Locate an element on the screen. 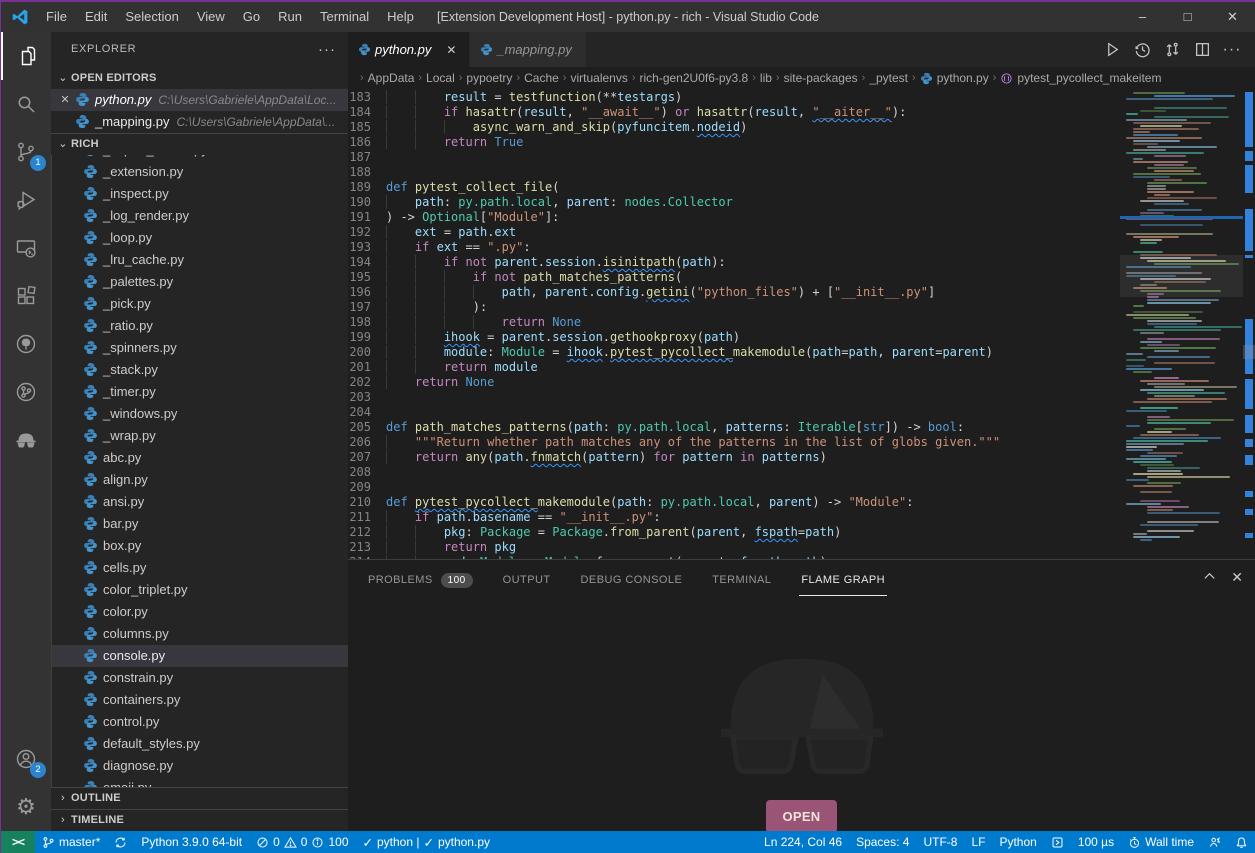 This screenshot has height=853, width=1255. panel-tab-problems: PROBLEMS 100 is located at coordinates (420, 579).